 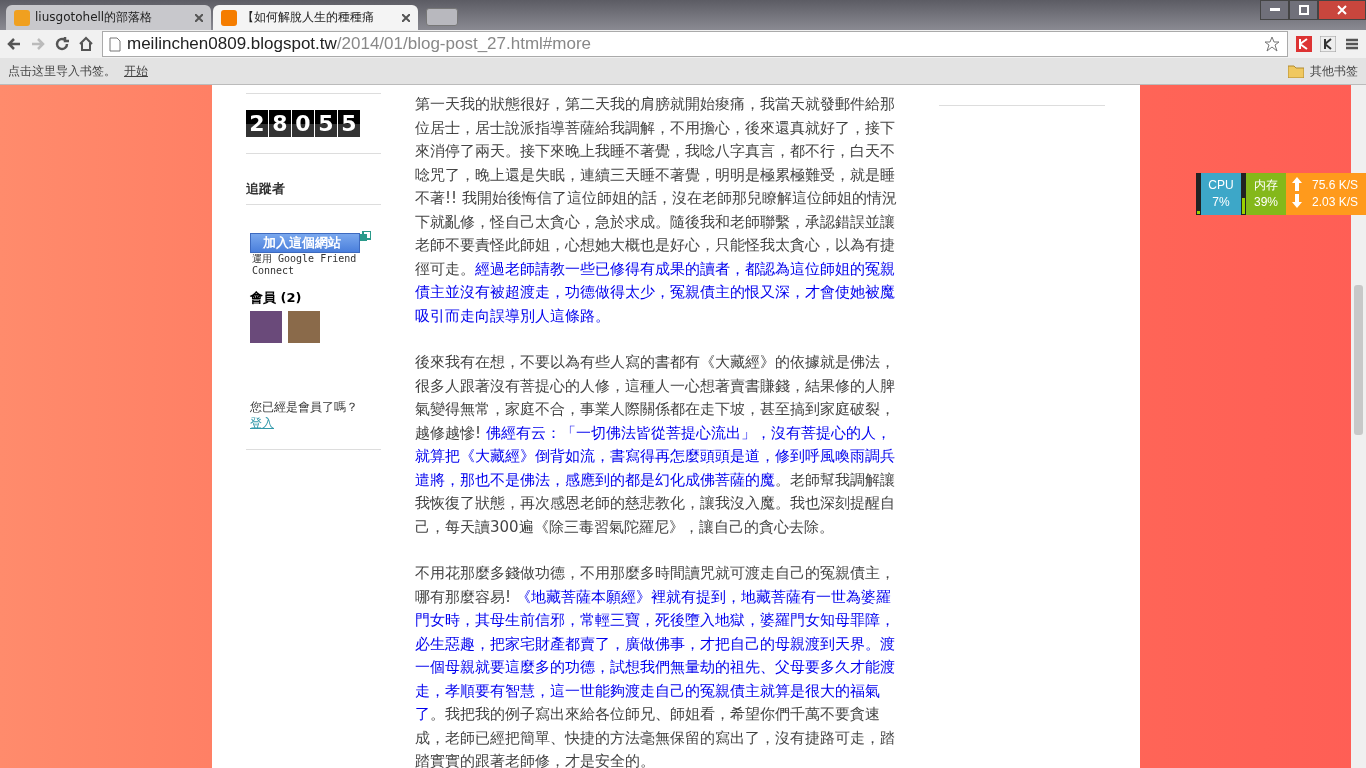 What do you see at coordinates (62, 71) in the screenshot?
I see `import-bookmarks-text: 点击这里导入书签。` at bounding box center [62, 71].